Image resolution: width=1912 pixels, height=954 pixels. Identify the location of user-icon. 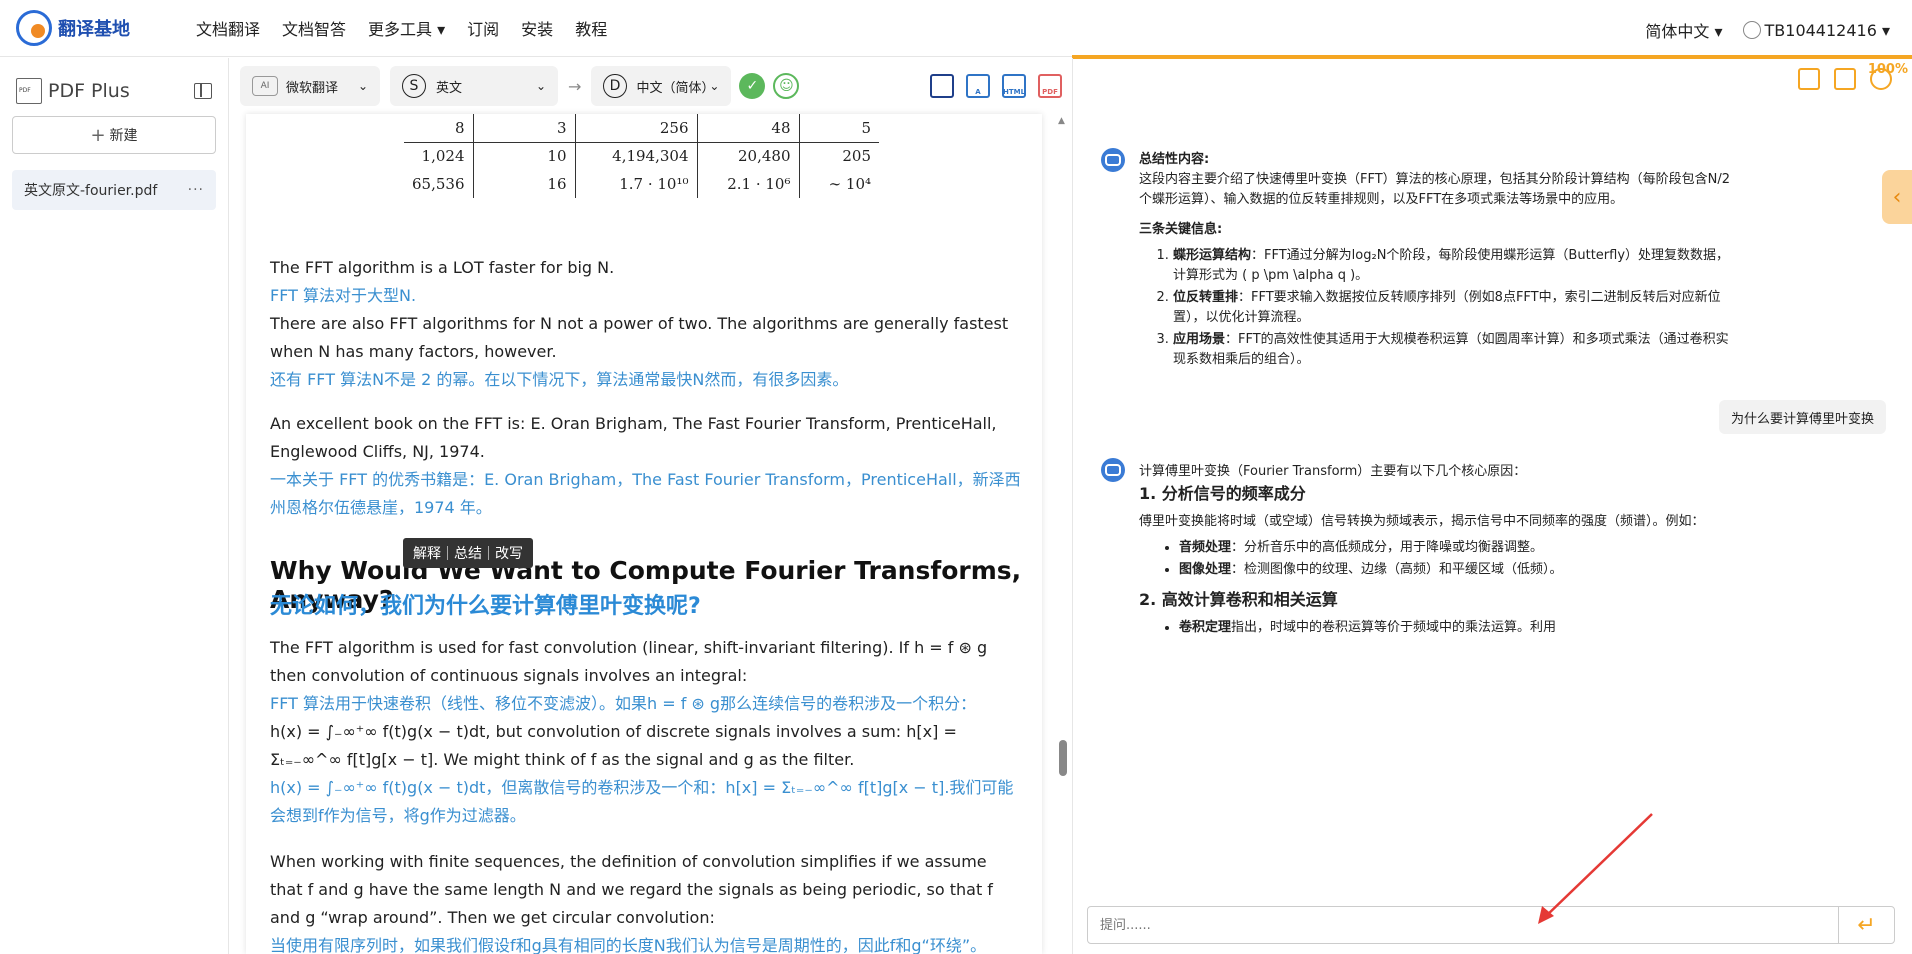
(1751, 29).